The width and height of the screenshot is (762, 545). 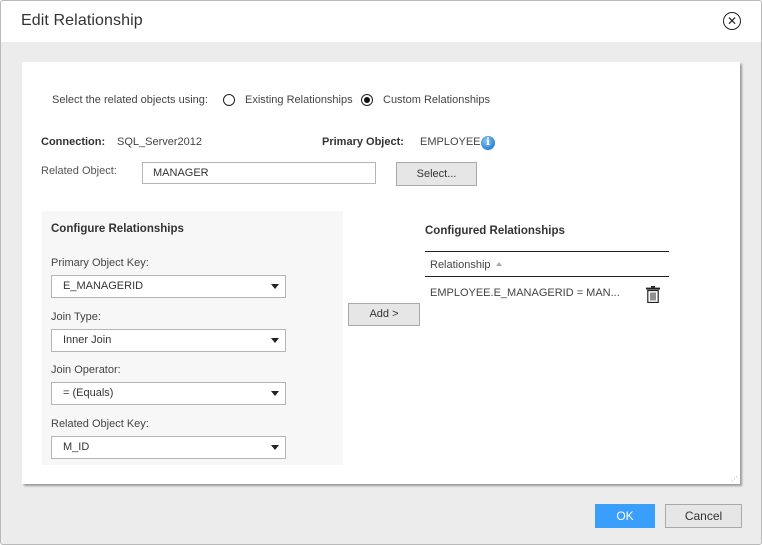 I want to click on column-header-label: Relationship, so click(x=460, y=265).